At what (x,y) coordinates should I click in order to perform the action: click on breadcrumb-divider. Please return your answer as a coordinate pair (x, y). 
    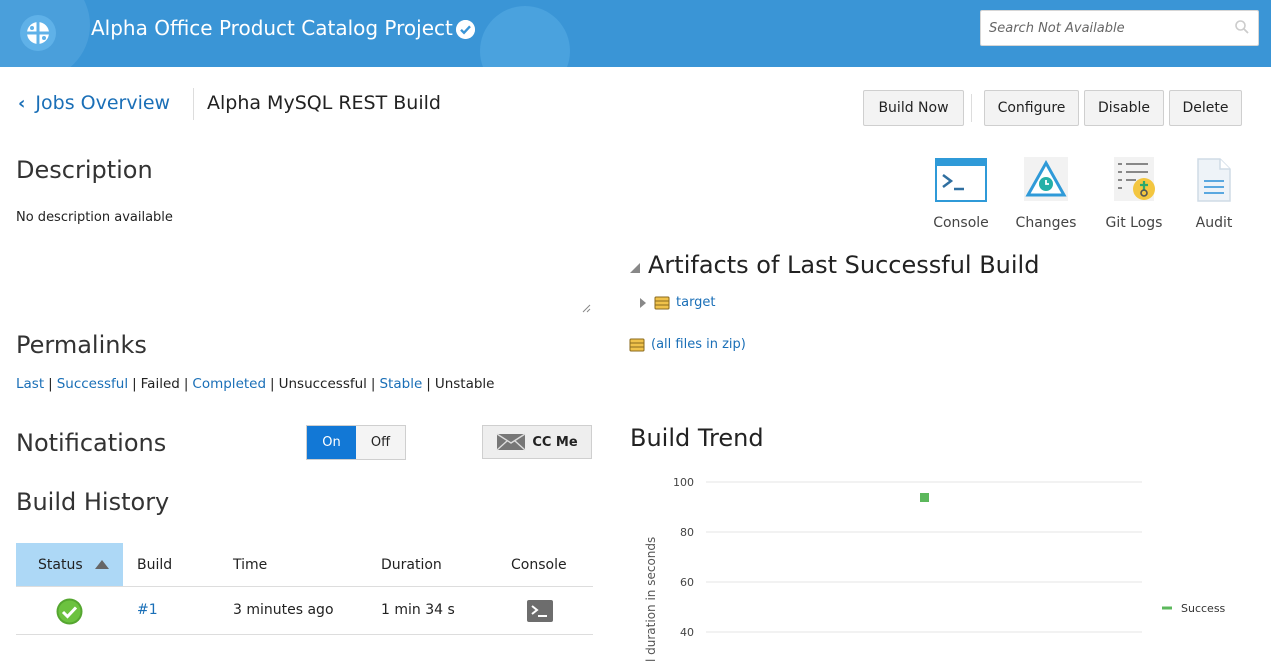
    Looking at the image, I should click on (193, 104).